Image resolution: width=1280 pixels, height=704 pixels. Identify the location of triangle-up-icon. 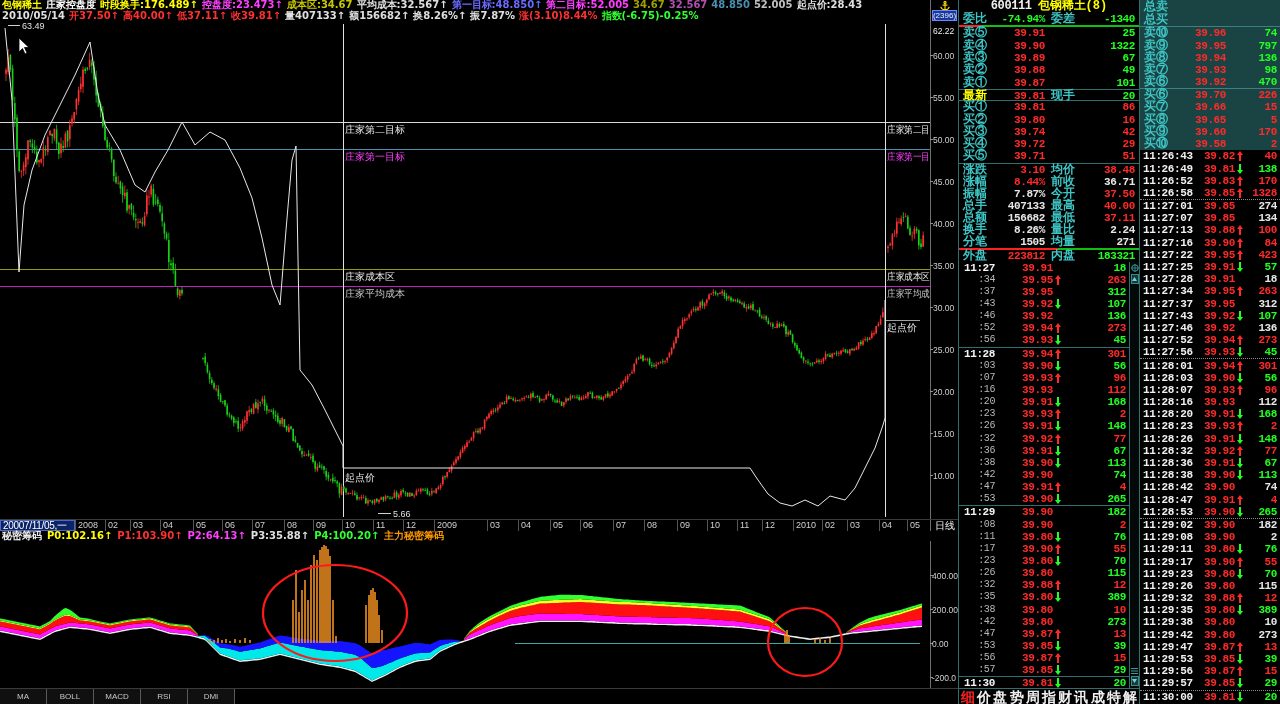
(1134, 278).